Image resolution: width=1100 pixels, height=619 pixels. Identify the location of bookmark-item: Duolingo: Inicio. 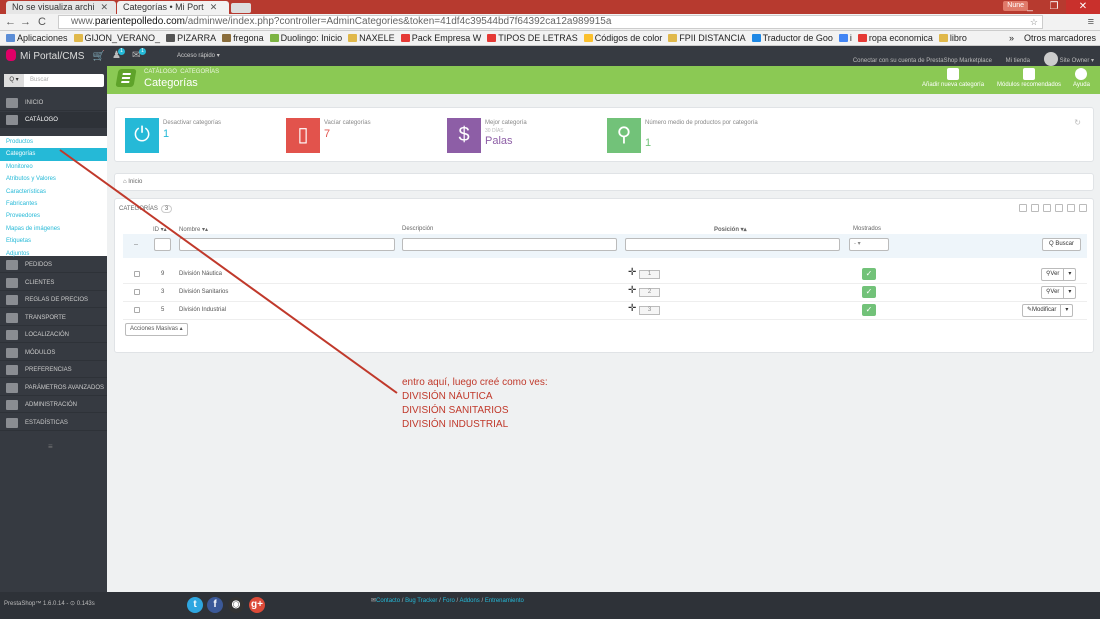
(305, 38).